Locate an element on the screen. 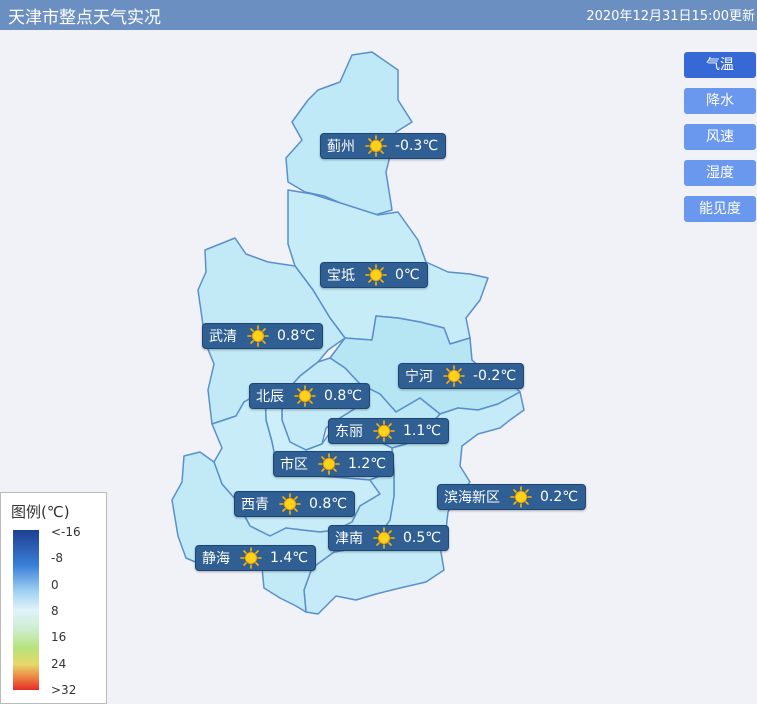 The image size is (757, 704). station-label-beichen: 北辰 0.8℃ is located at coordinates (309, 396).